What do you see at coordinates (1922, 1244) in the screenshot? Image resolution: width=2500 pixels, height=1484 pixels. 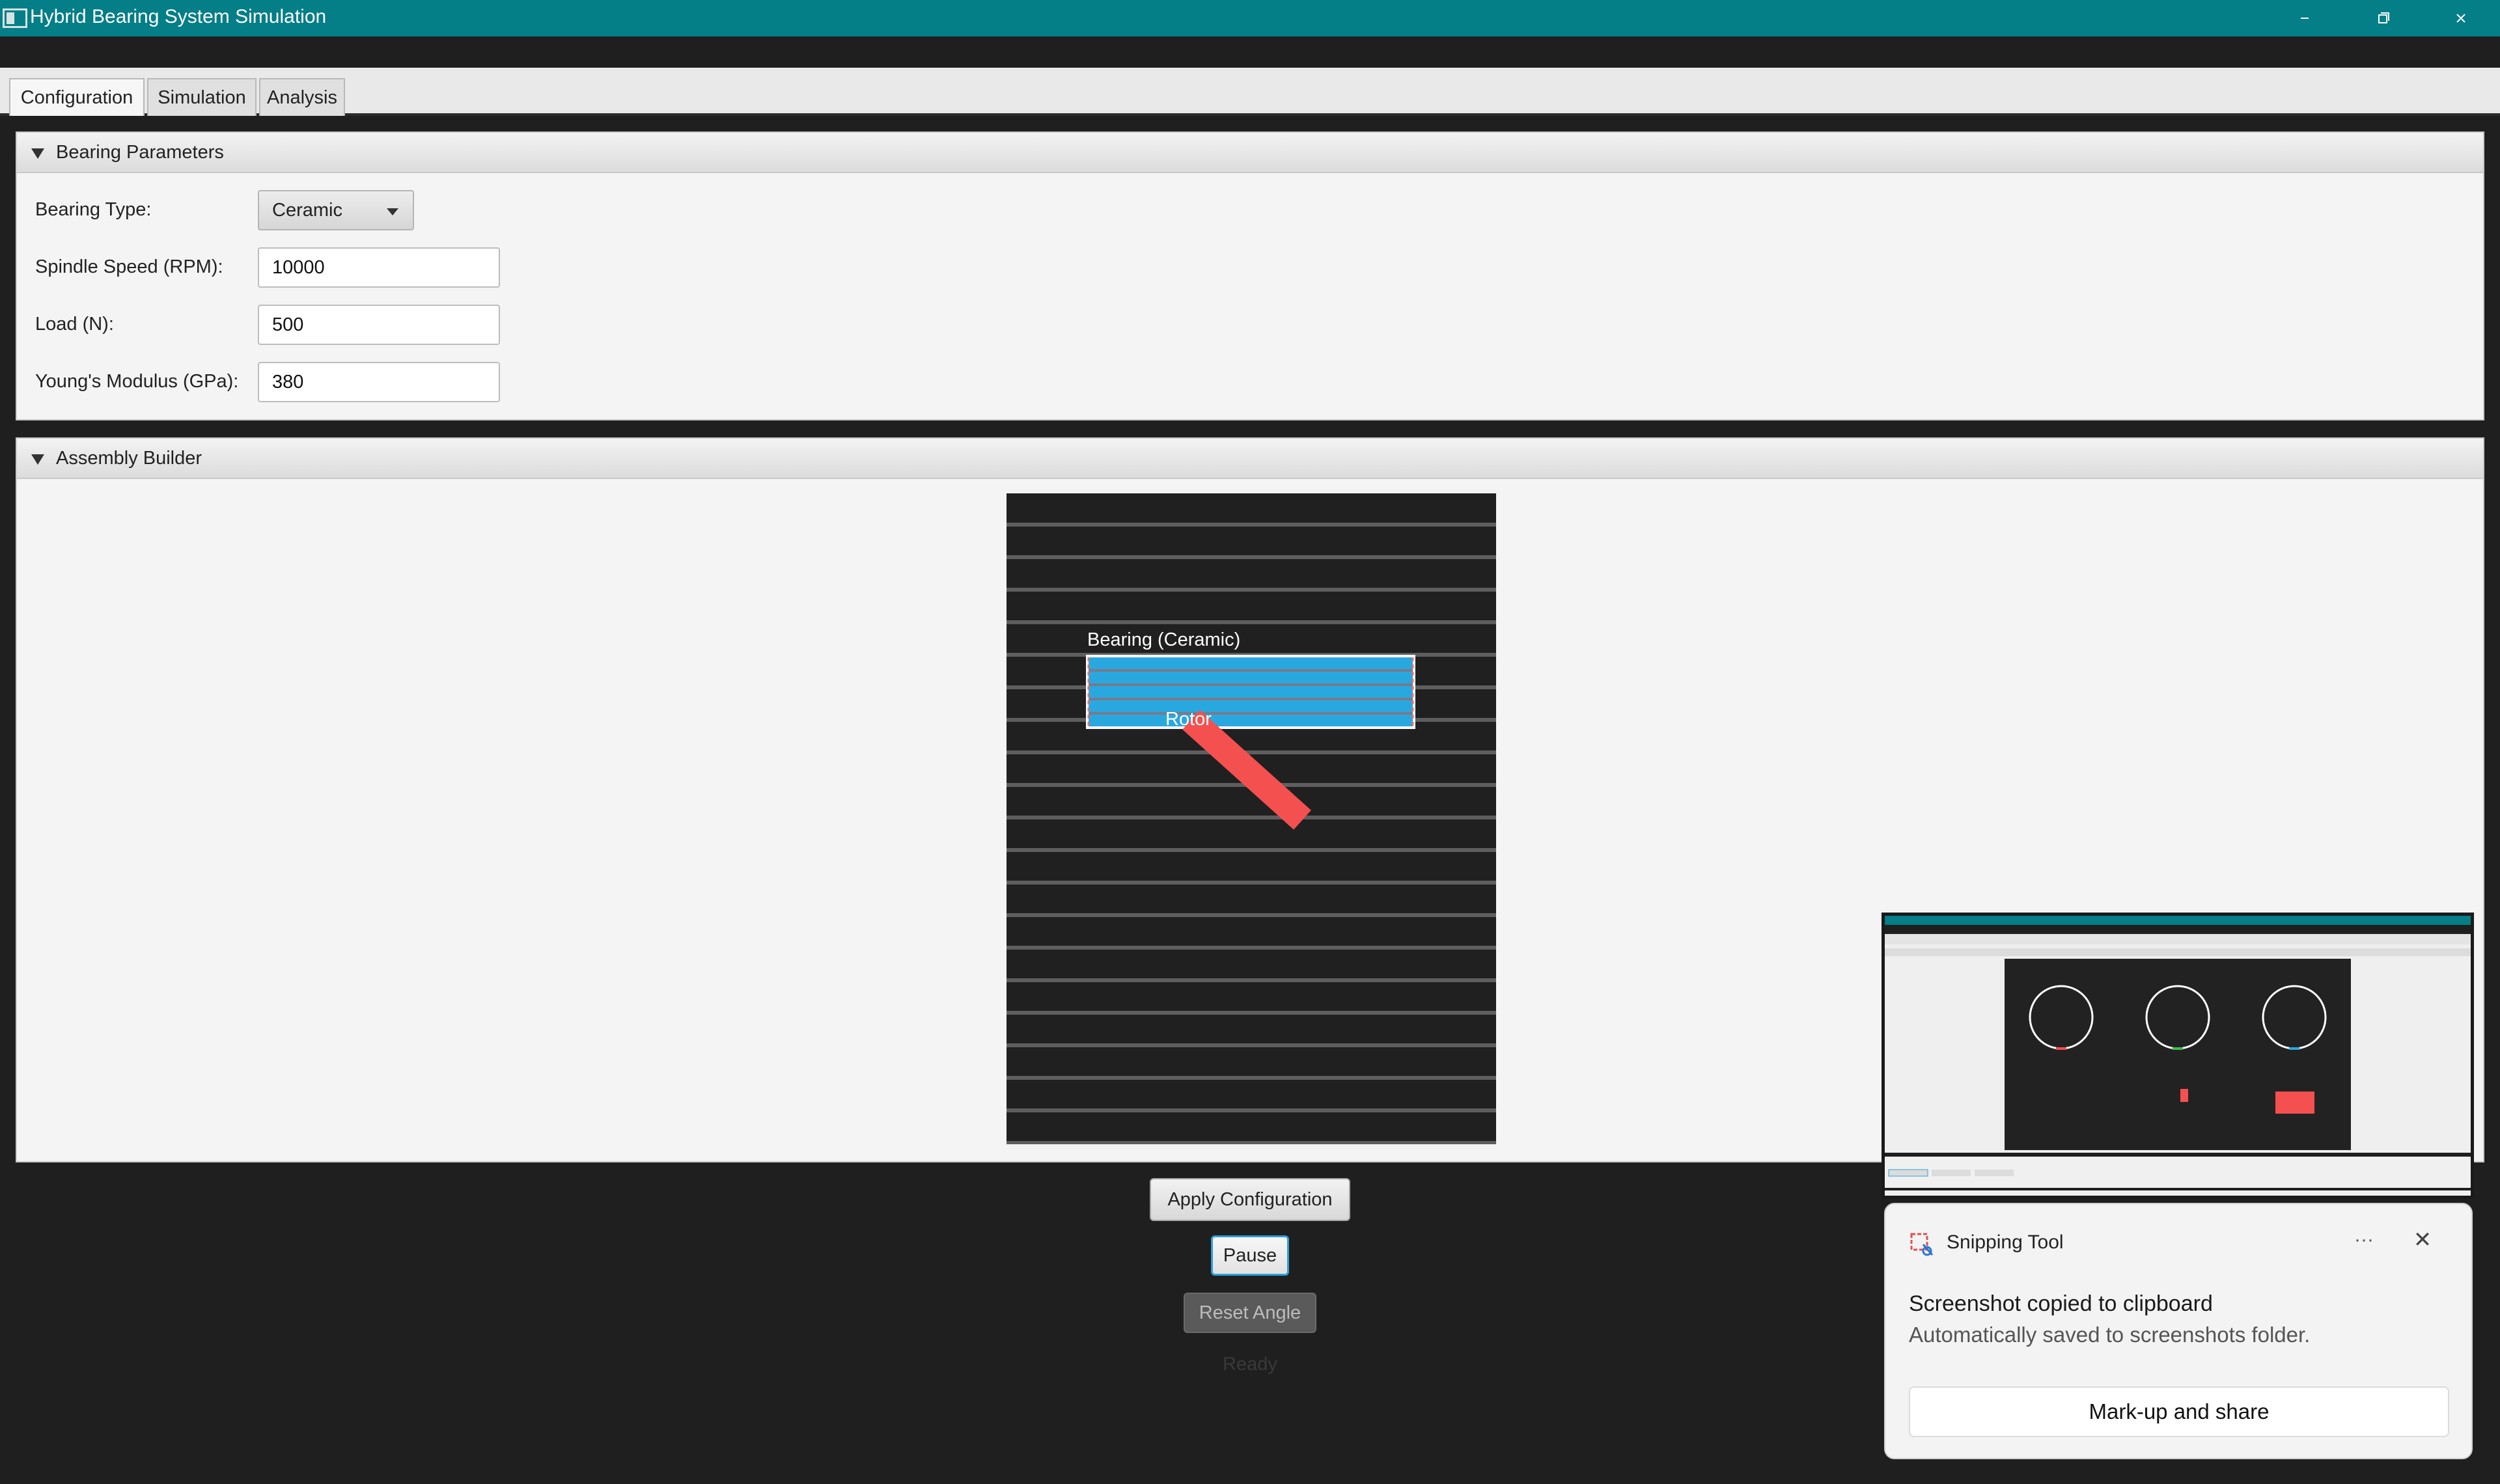 I see `snipping-tool-icon` at bounding box center [1922, 1244].